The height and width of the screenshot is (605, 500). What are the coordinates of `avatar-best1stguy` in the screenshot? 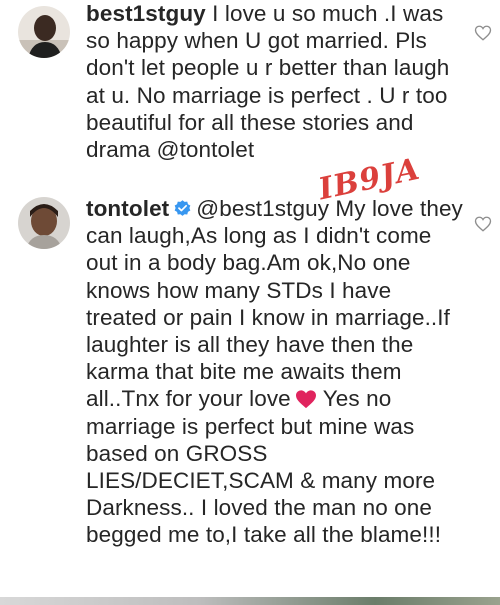 It's located at (44, 32).